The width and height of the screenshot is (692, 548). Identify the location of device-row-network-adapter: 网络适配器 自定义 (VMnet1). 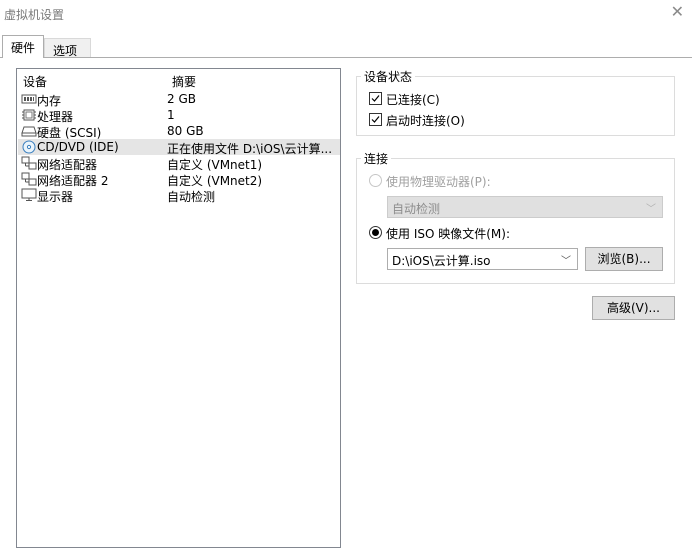
(179, 163).